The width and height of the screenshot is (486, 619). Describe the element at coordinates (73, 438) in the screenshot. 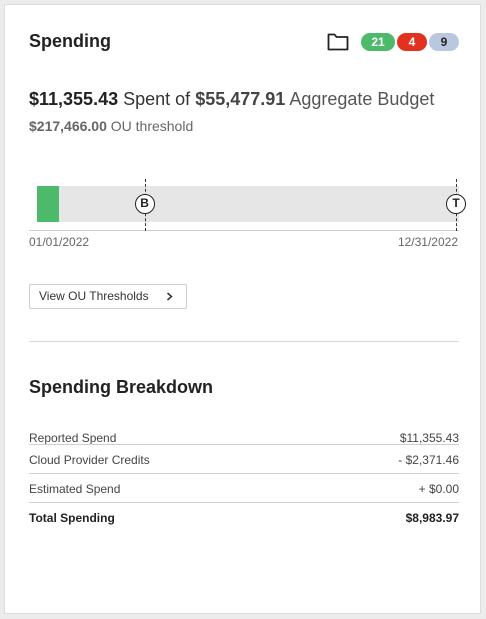

I see `breakdown-label: Reported Spend` at that location.